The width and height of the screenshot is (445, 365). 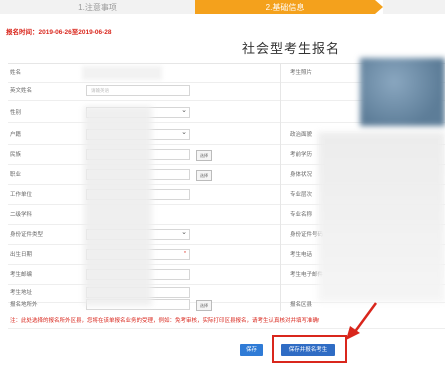 What do you see at coordinates (204, 175) in the screenshot?
I see `occupation-select-button: 选择` at bounding box center [204, 175].